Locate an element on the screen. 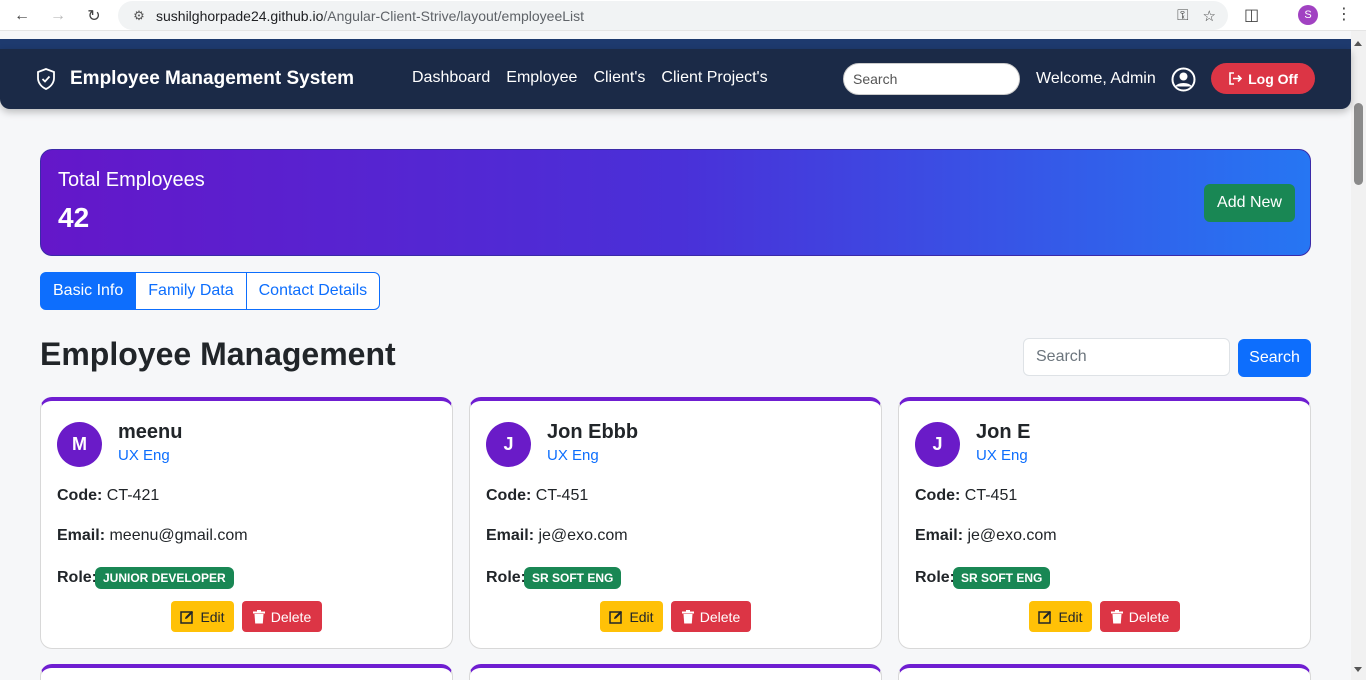 This screenshot has width=1366, height=680. employee-name: meenu is located at coordinates (150, 432).